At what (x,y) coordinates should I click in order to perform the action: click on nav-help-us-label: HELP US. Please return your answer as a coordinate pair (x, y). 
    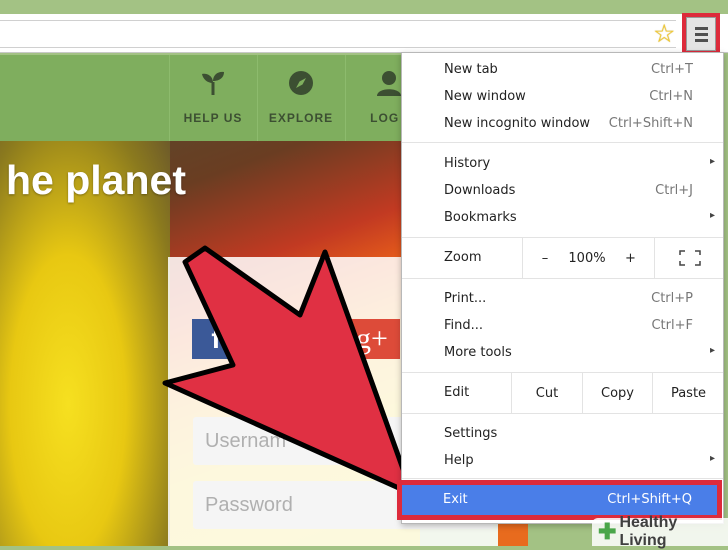
    Looking at the image, I should click on (213, 118).